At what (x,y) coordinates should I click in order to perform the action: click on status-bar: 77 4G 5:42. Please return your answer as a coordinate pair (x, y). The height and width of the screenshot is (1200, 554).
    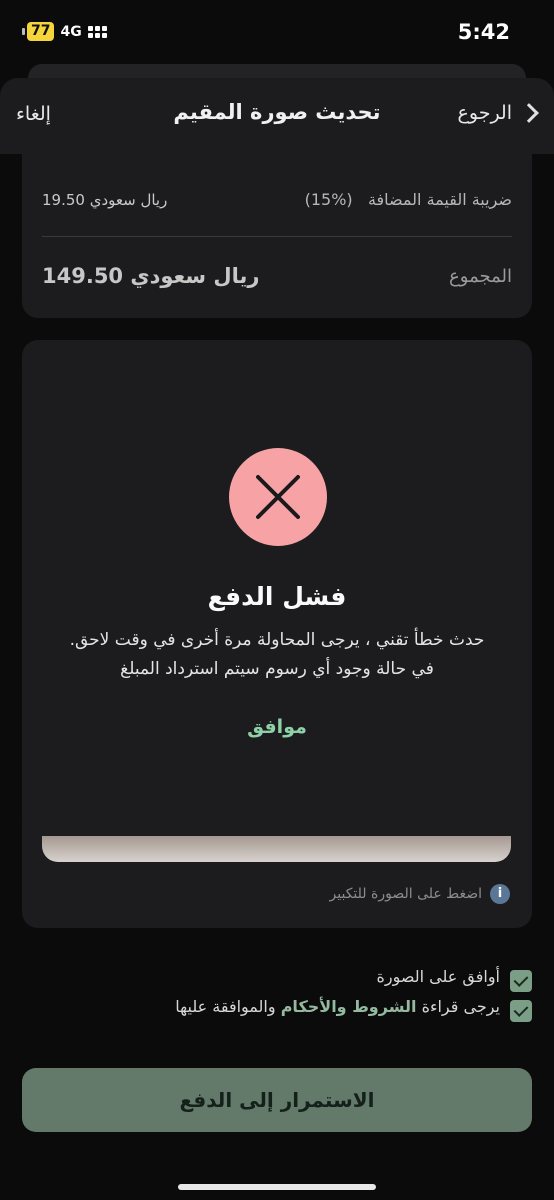
    Looking at the image, I should click on (277, 32).